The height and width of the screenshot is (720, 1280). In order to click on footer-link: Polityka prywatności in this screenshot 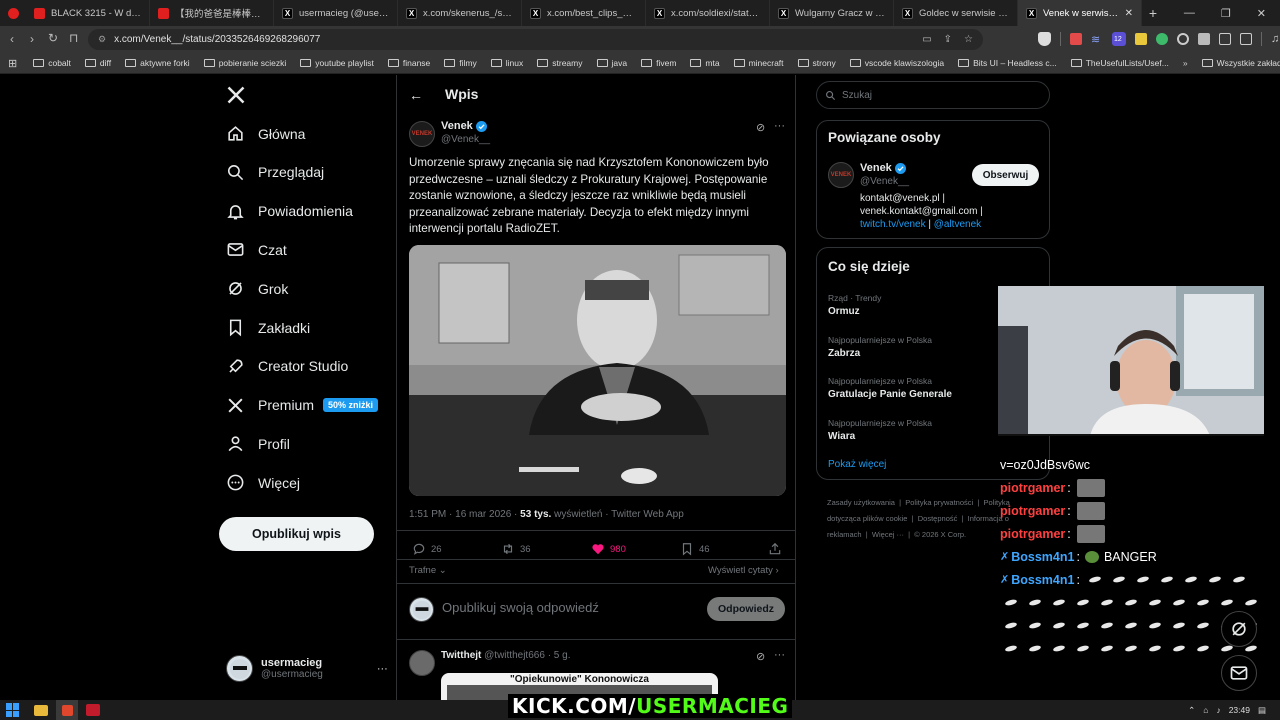, I will do `click(939, 502)`.